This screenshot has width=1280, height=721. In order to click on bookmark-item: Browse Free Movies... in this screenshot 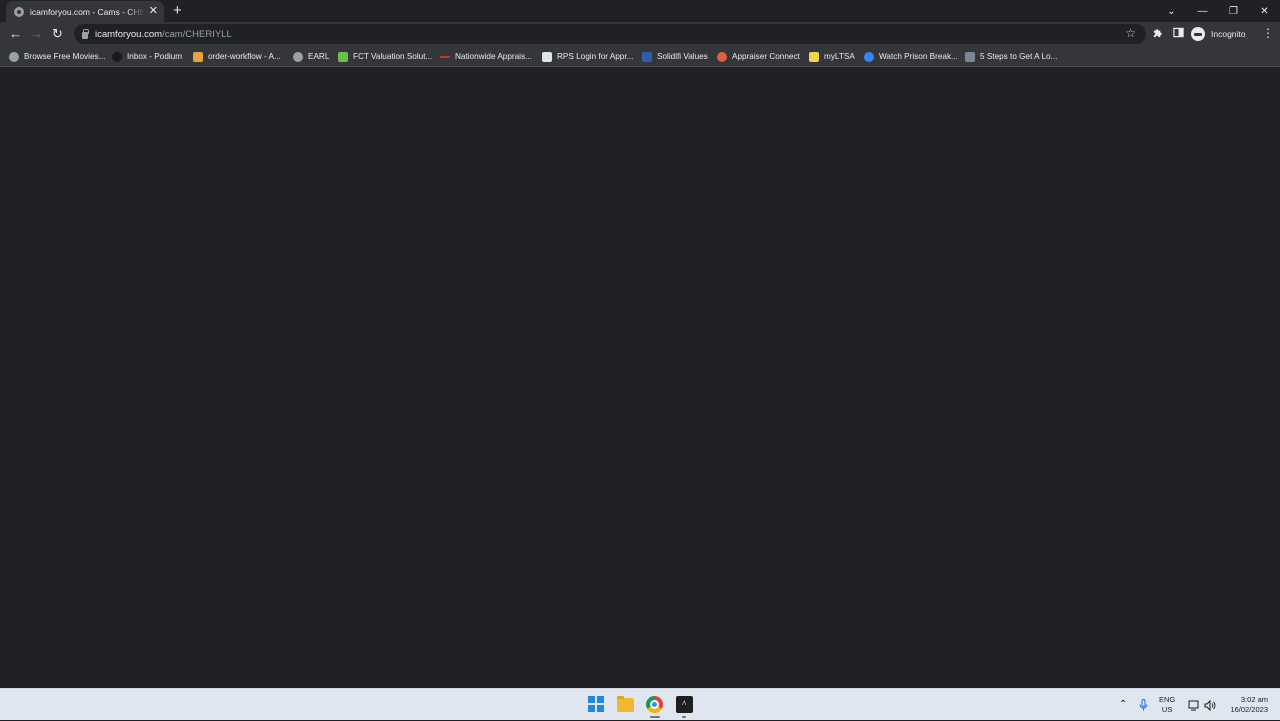, I will do `click(57, 56)`.